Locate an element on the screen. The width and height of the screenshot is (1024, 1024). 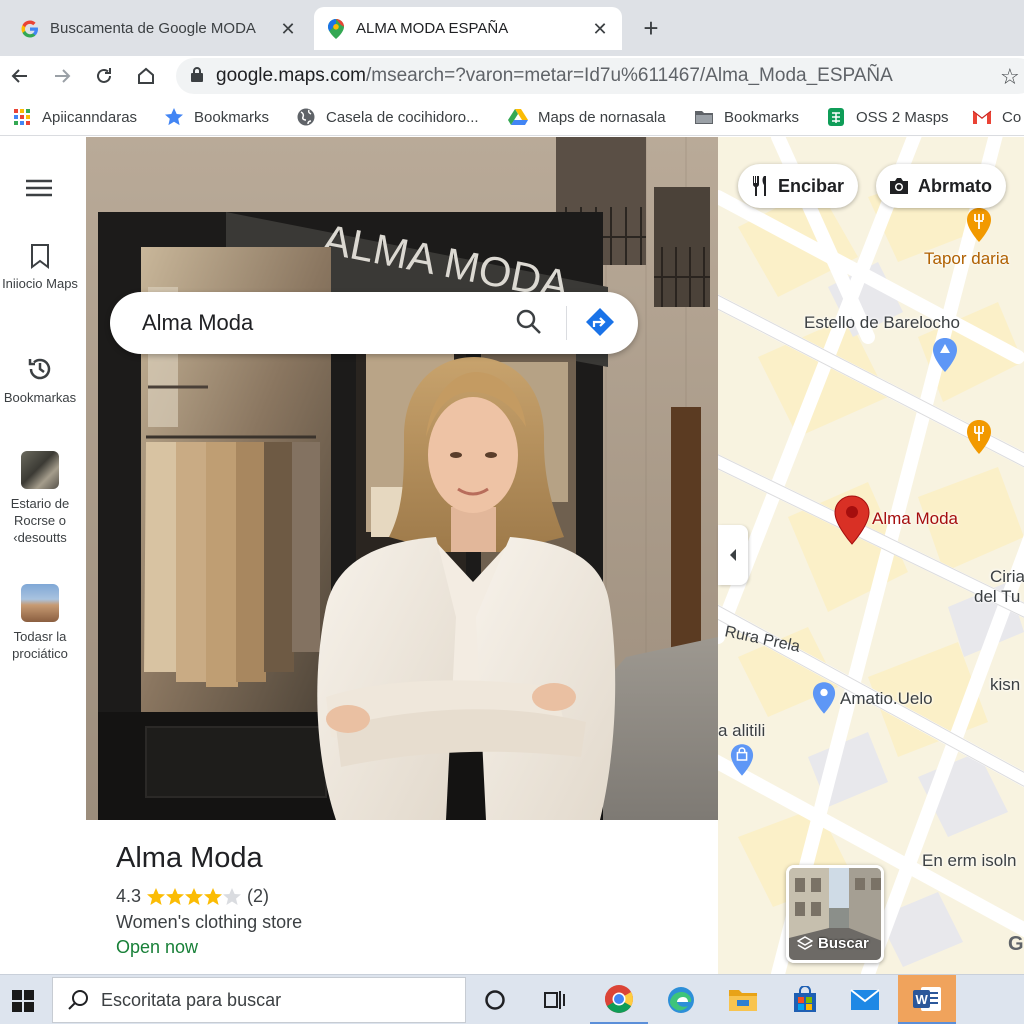
bookmark-maps-nornasala: Maps de nornasala is located at coordinates (587, 117).